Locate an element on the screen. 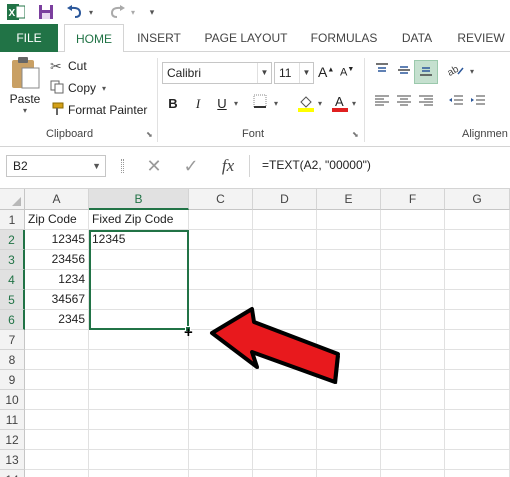 The height and width of the screenshot is (477, 510). red-arrow-icon is located at coordinates (275, 345).